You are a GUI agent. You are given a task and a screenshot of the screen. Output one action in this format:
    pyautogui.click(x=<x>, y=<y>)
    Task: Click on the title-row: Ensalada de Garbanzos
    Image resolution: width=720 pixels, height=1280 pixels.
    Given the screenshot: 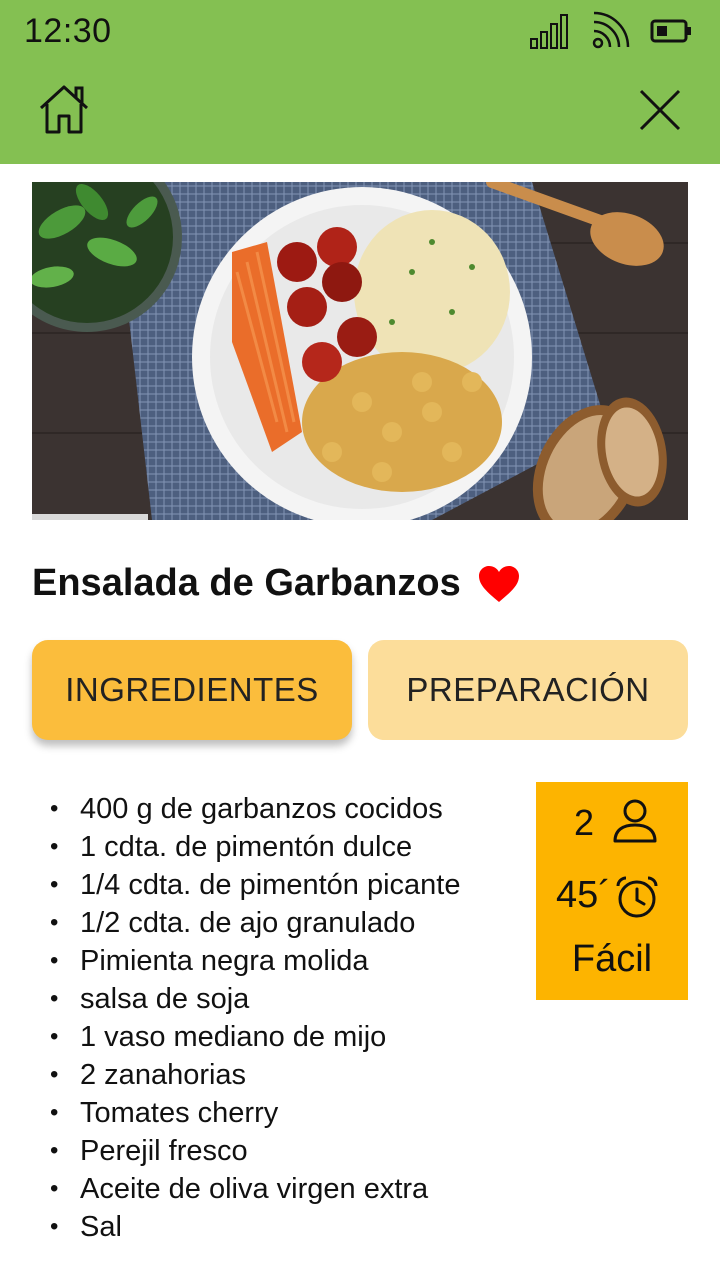 What is the action you would take?
    pyautogui.click(x=276, y=583)
    